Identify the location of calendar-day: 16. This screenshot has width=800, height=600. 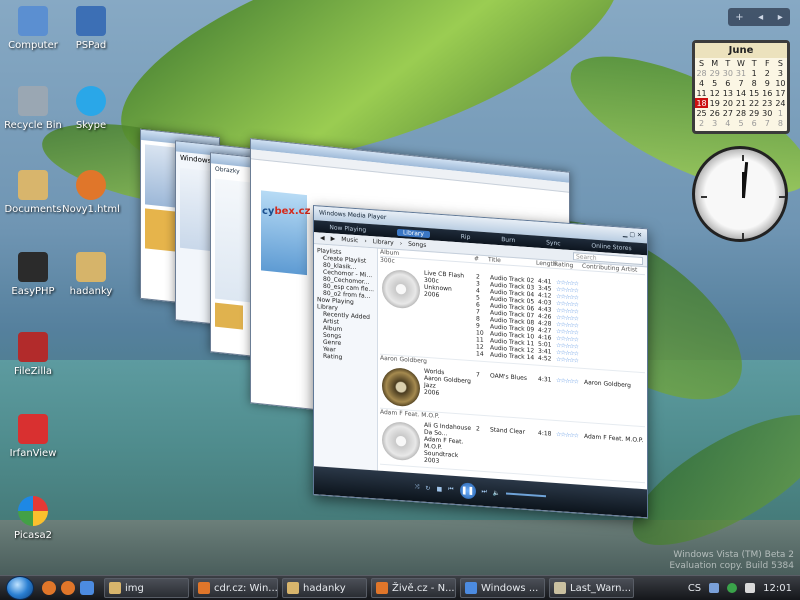
(767, 93).